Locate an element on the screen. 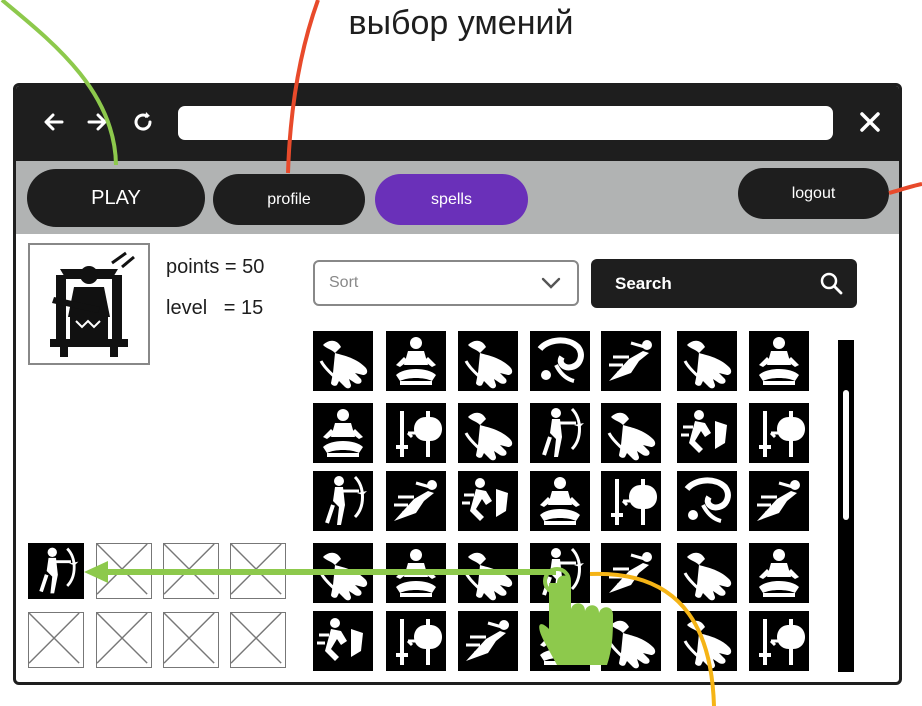  logout-button: logout is located at coordinates (813, 193).